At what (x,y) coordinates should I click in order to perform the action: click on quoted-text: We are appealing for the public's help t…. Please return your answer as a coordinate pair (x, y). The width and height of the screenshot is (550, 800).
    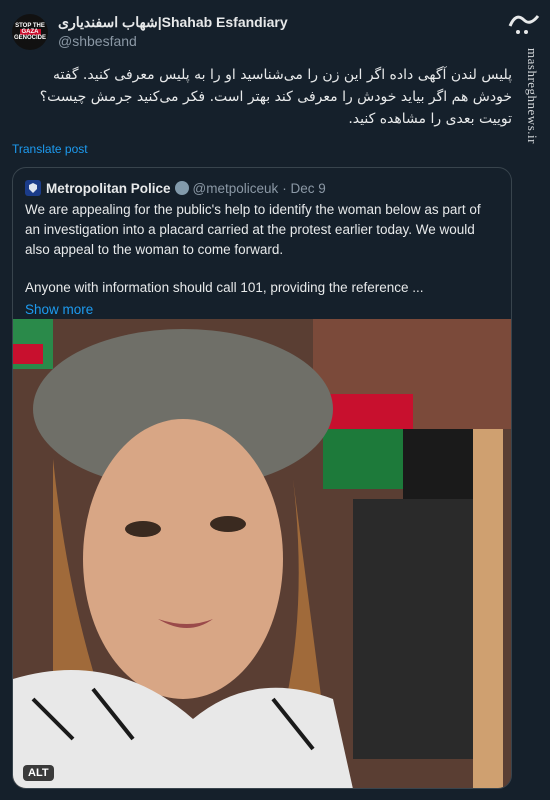
    Looking at the image, I should click on (262, 247).